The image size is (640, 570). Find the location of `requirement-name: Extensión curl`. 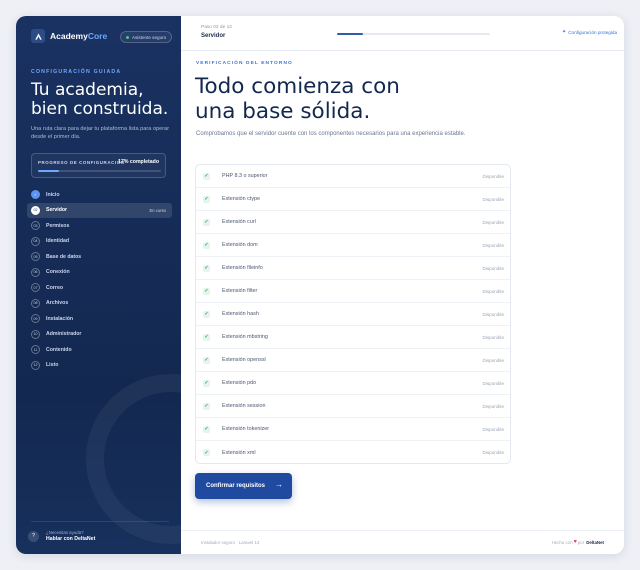

requirement-name: Extensión curl is located at coordinates (239, 222).